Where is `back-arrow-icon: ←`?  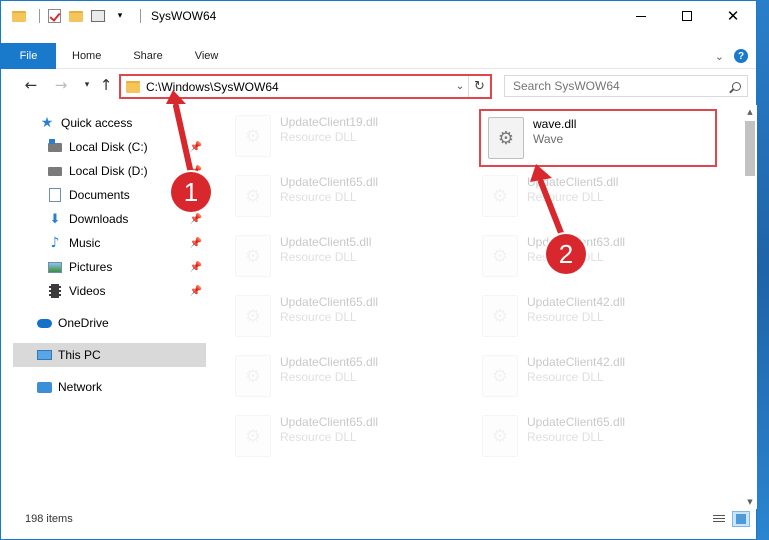 back-arrow-icon: ← is located at coordinates (31, 85).